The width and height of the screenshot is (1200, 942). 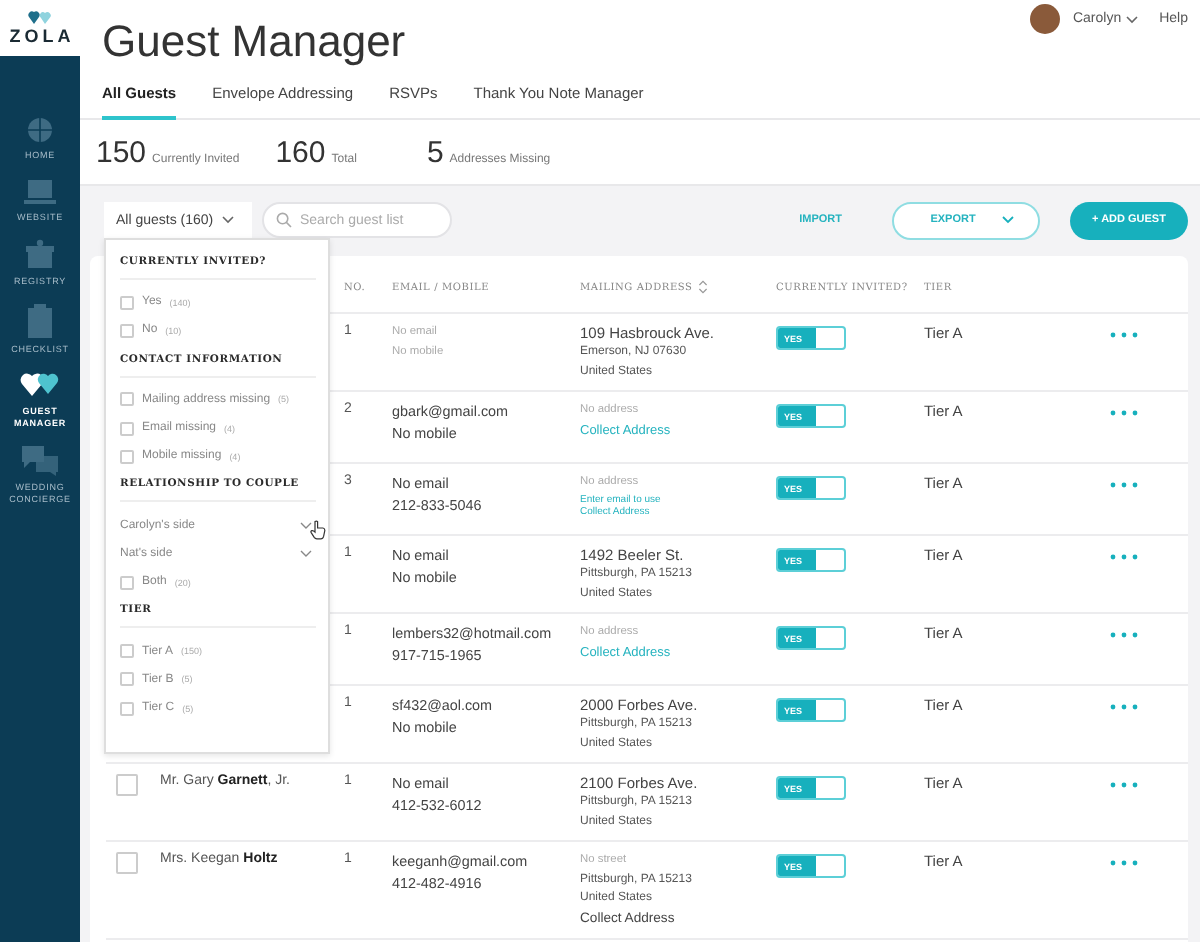 What do you see at coordinates (284, 220) in the screenshot?
I see `search-icon` at bounding box center [284, 220].